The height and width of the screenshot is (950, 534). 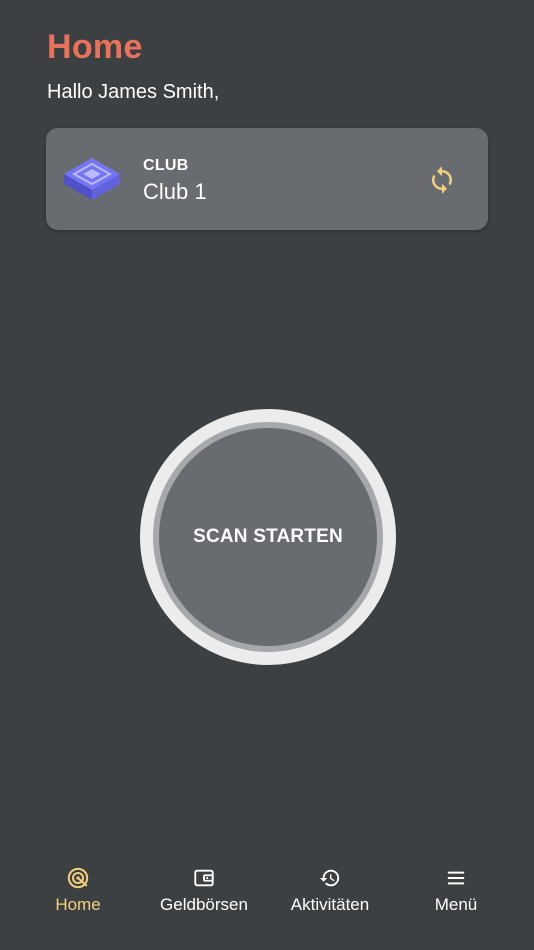 What do you see at coordinates (330, 878) in the screenshot?
I see `history-icon` at bounding box center [330, 878].